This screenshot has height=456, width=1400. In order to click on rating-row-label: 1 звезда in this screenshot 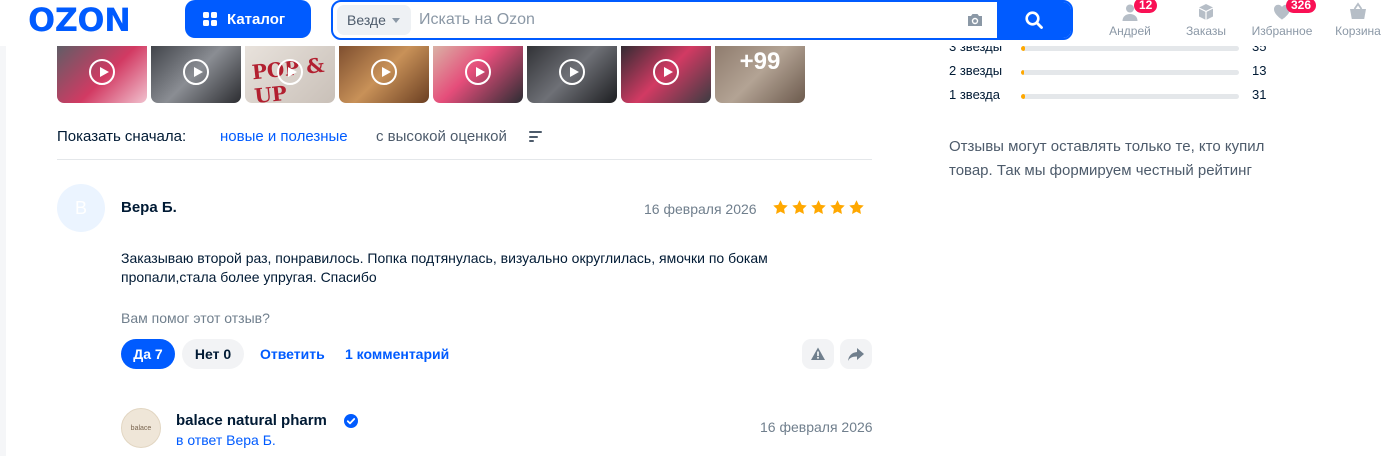, I will do `click(974, 94)`.